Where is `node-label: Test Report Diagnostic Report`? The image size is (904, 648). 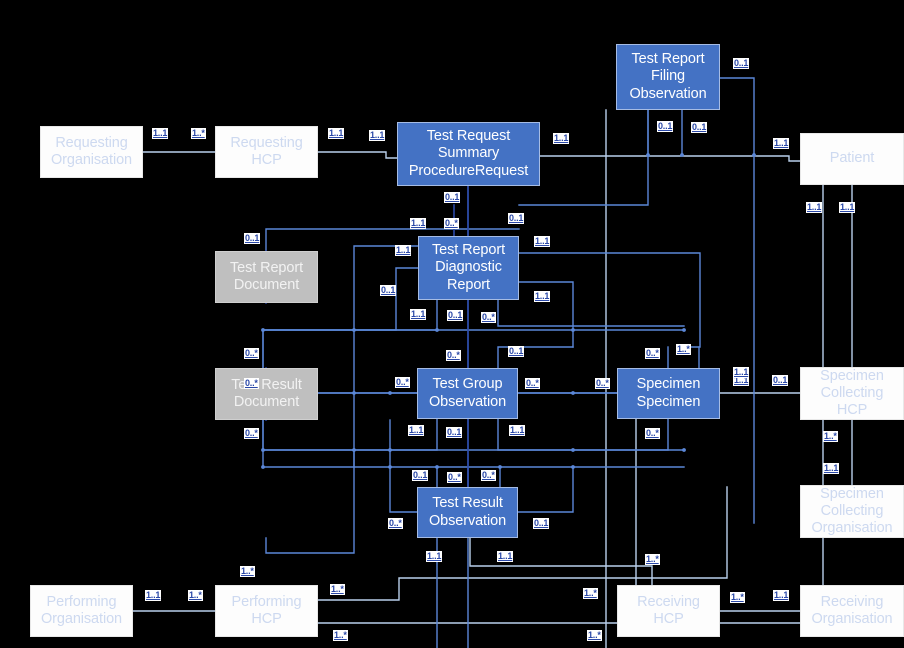
node-label: Test Report Diagnostic Report is located at coordinates (468, 267).